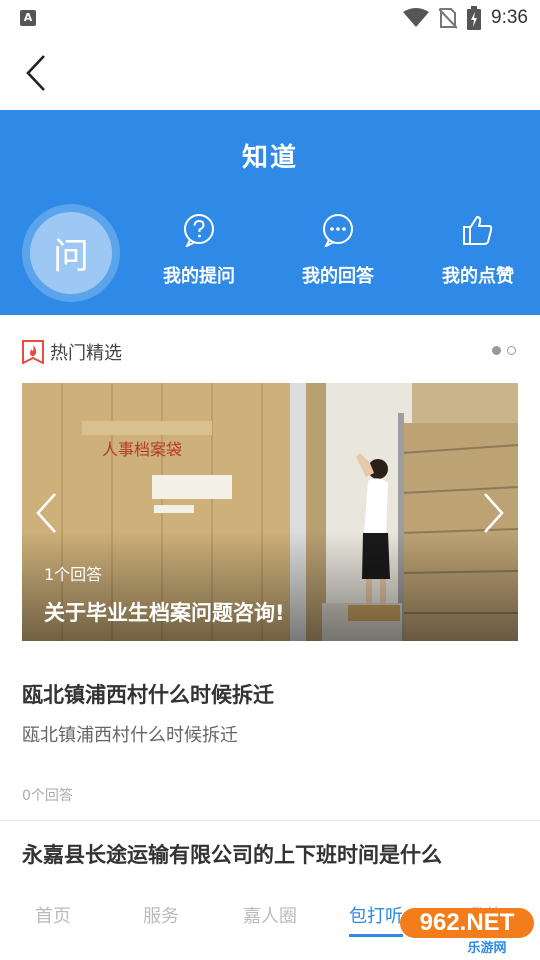 This screenshot has height=960, width=540. Describe the element at coordinates (478, 230) in the screenshot. I see `thumbs-up-icon` at that location.